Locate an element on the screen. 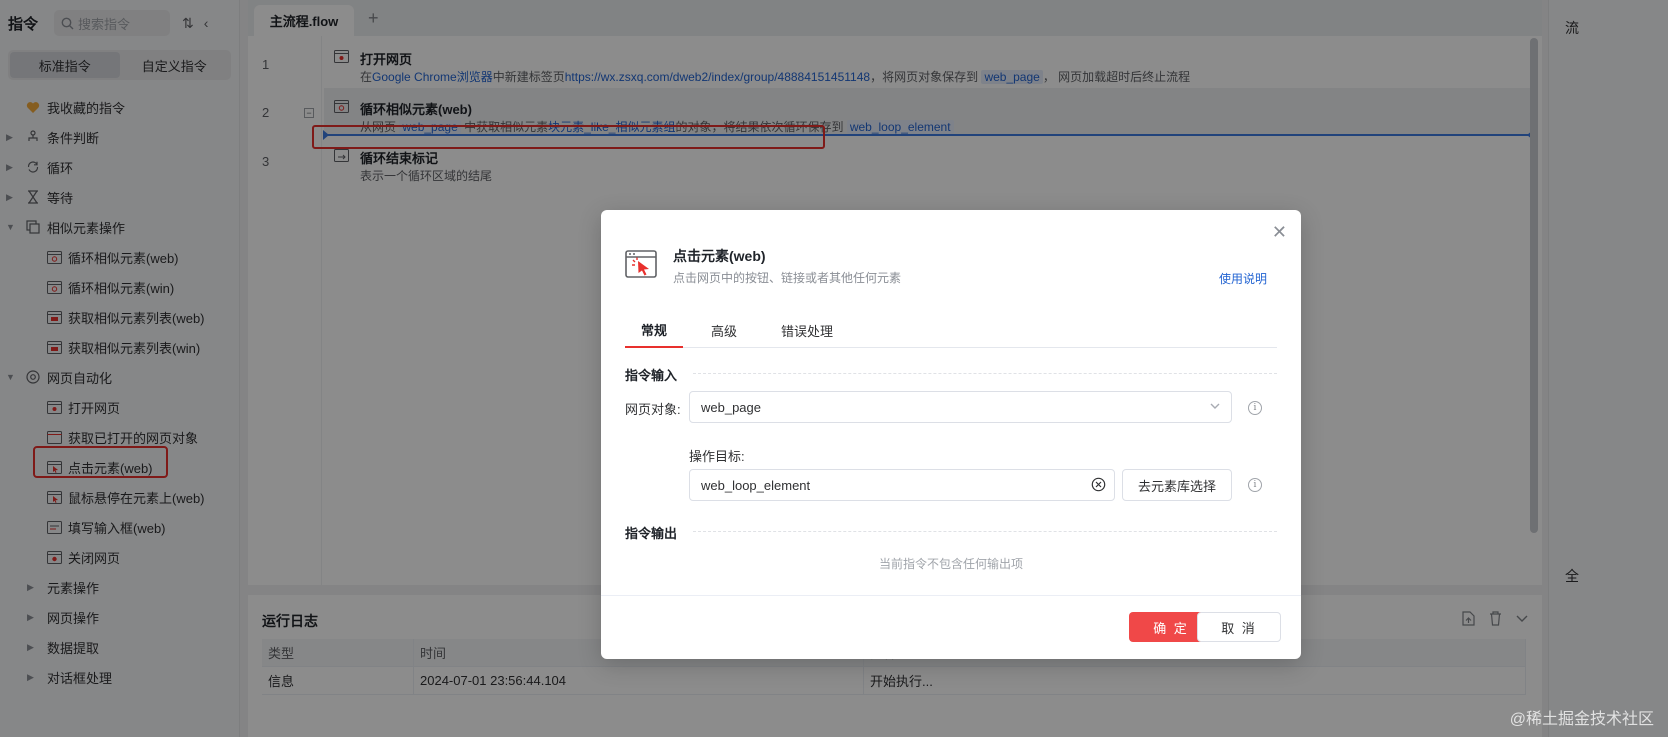  target-label: 操作目标: is located at coordinates (717, 456).